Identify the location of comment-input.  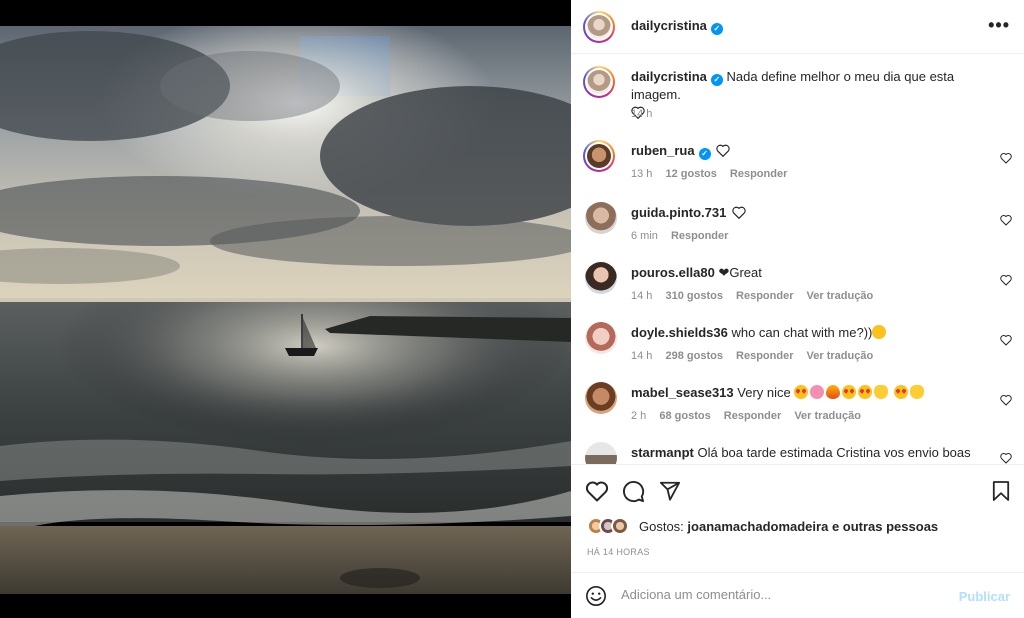
(781, 594).